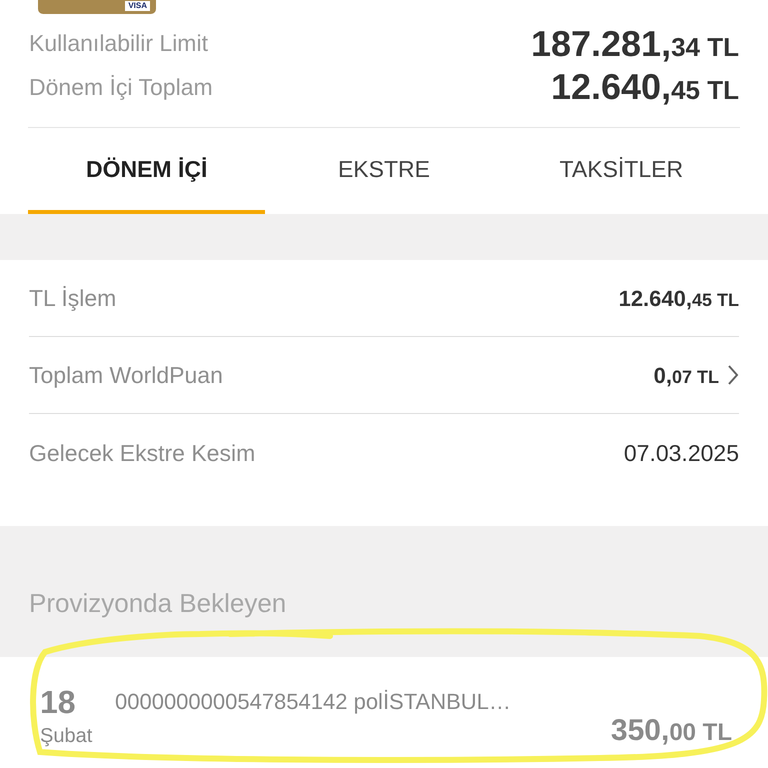 This screenshot has width=768, height=768. Describe the element at coordinates (67, 736) in the screenshot. I see `transaction-month: Şubat` at that location.